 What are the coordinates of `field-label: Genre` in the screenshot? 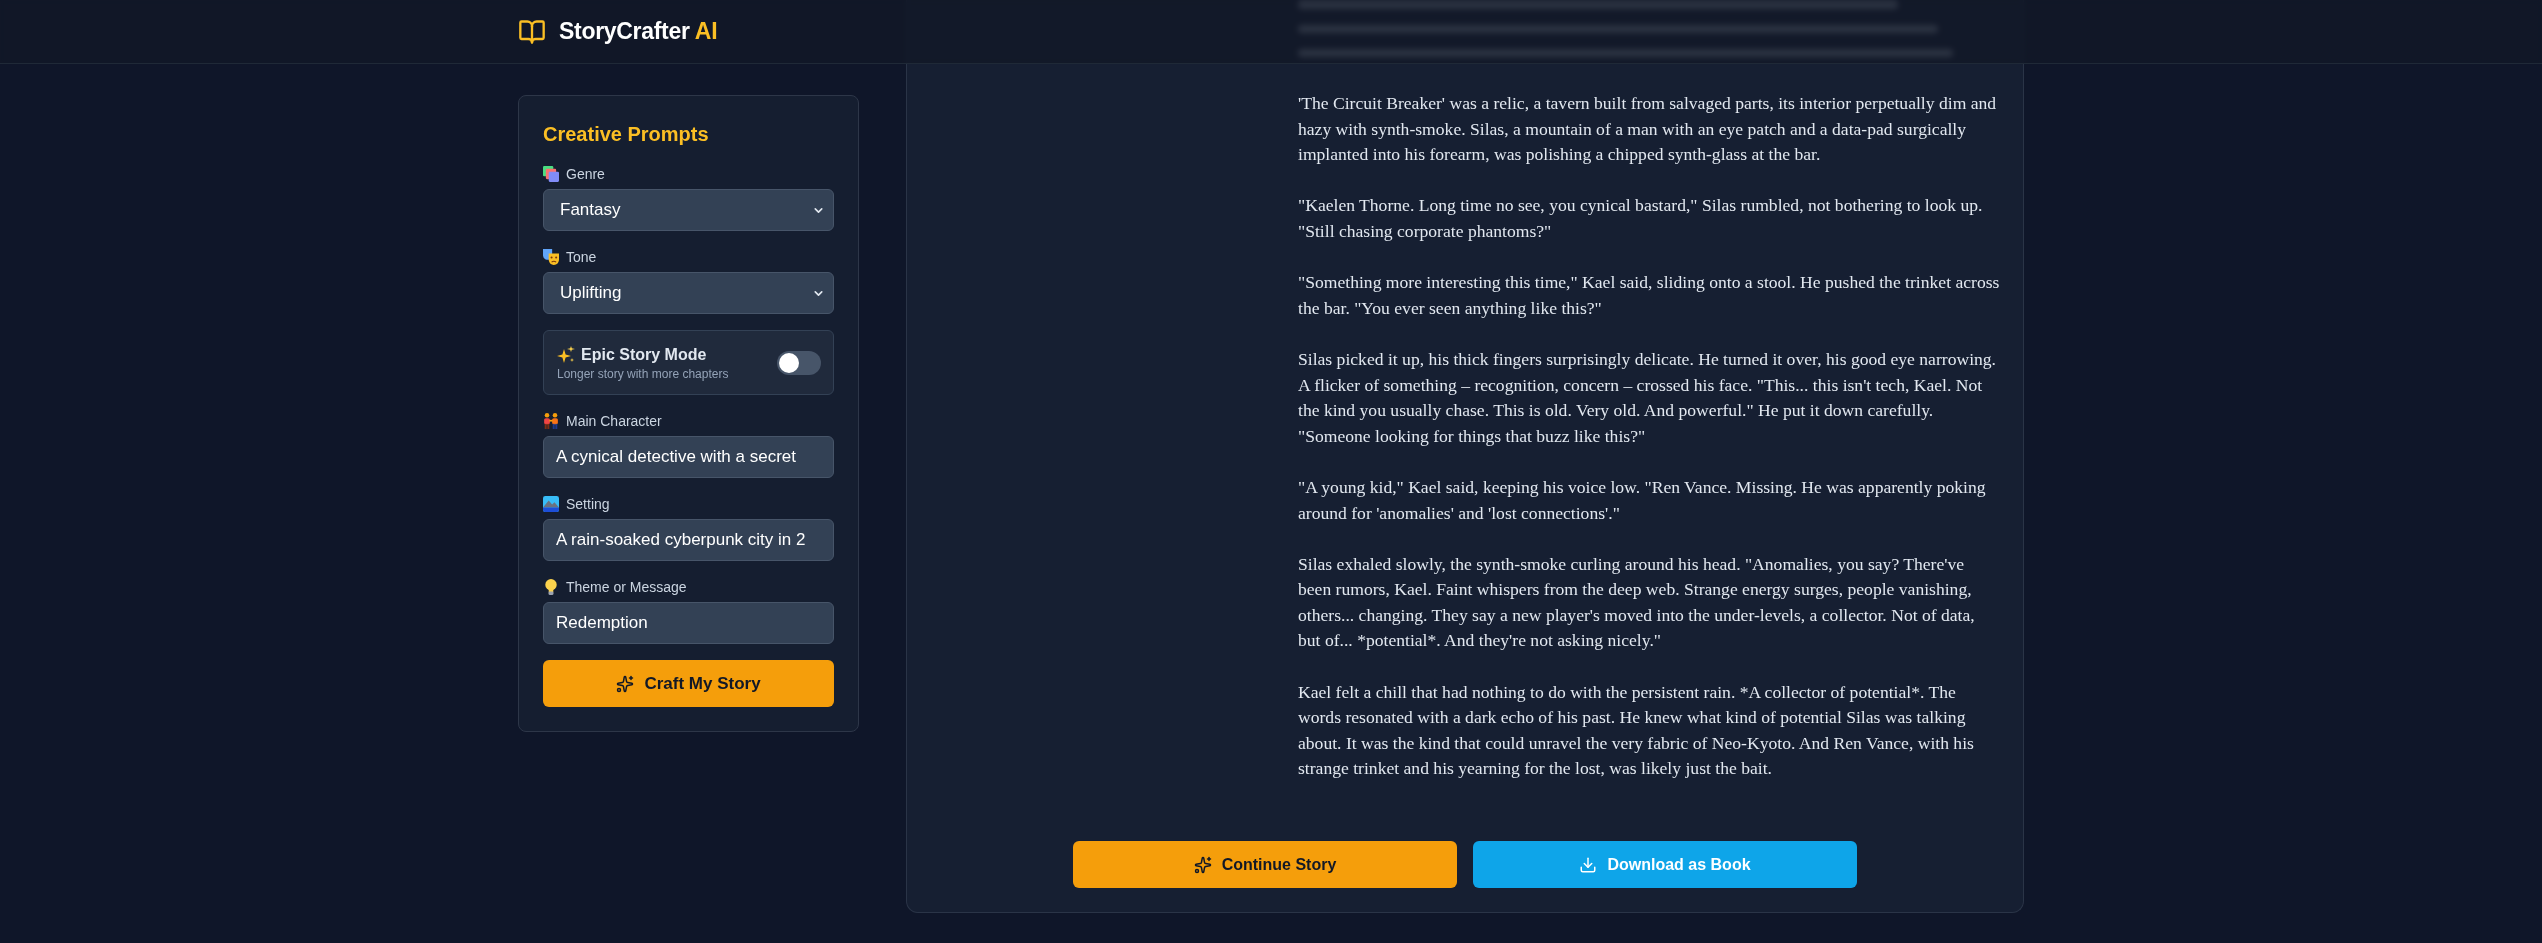 It's located at (585, 174).